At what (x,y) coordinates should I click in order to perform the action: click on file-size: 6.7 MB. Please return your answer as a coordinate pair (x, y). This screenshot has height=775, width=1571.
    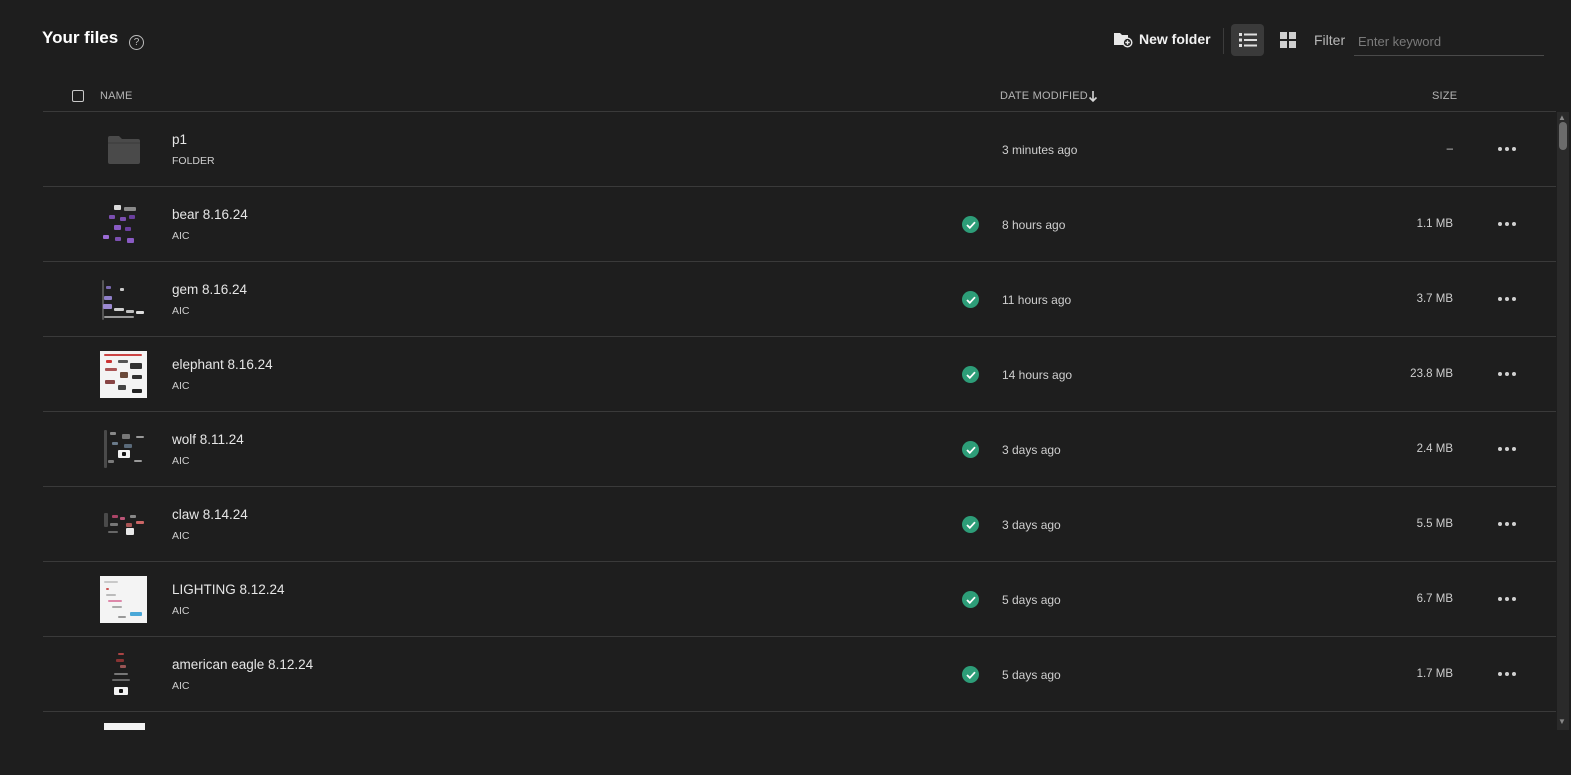
    Looking at the image, I should click on (1434, 599).